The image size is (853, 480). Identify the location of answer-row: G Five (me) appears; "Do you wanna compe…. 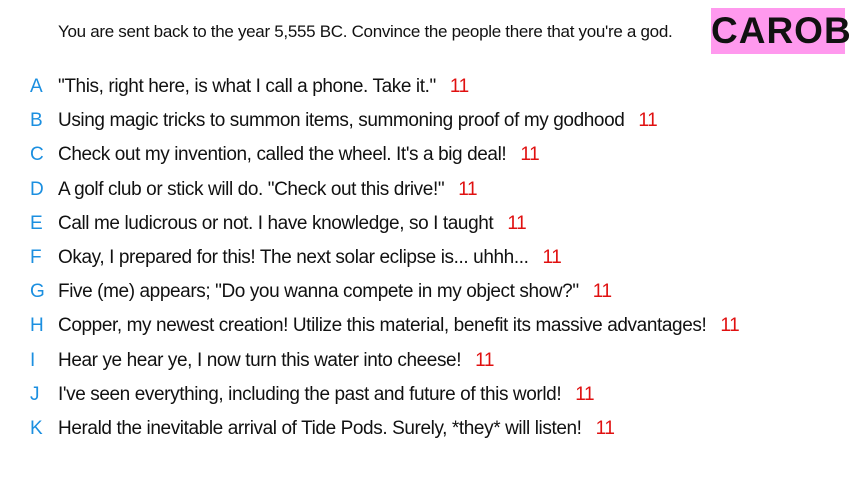
(426, 292).